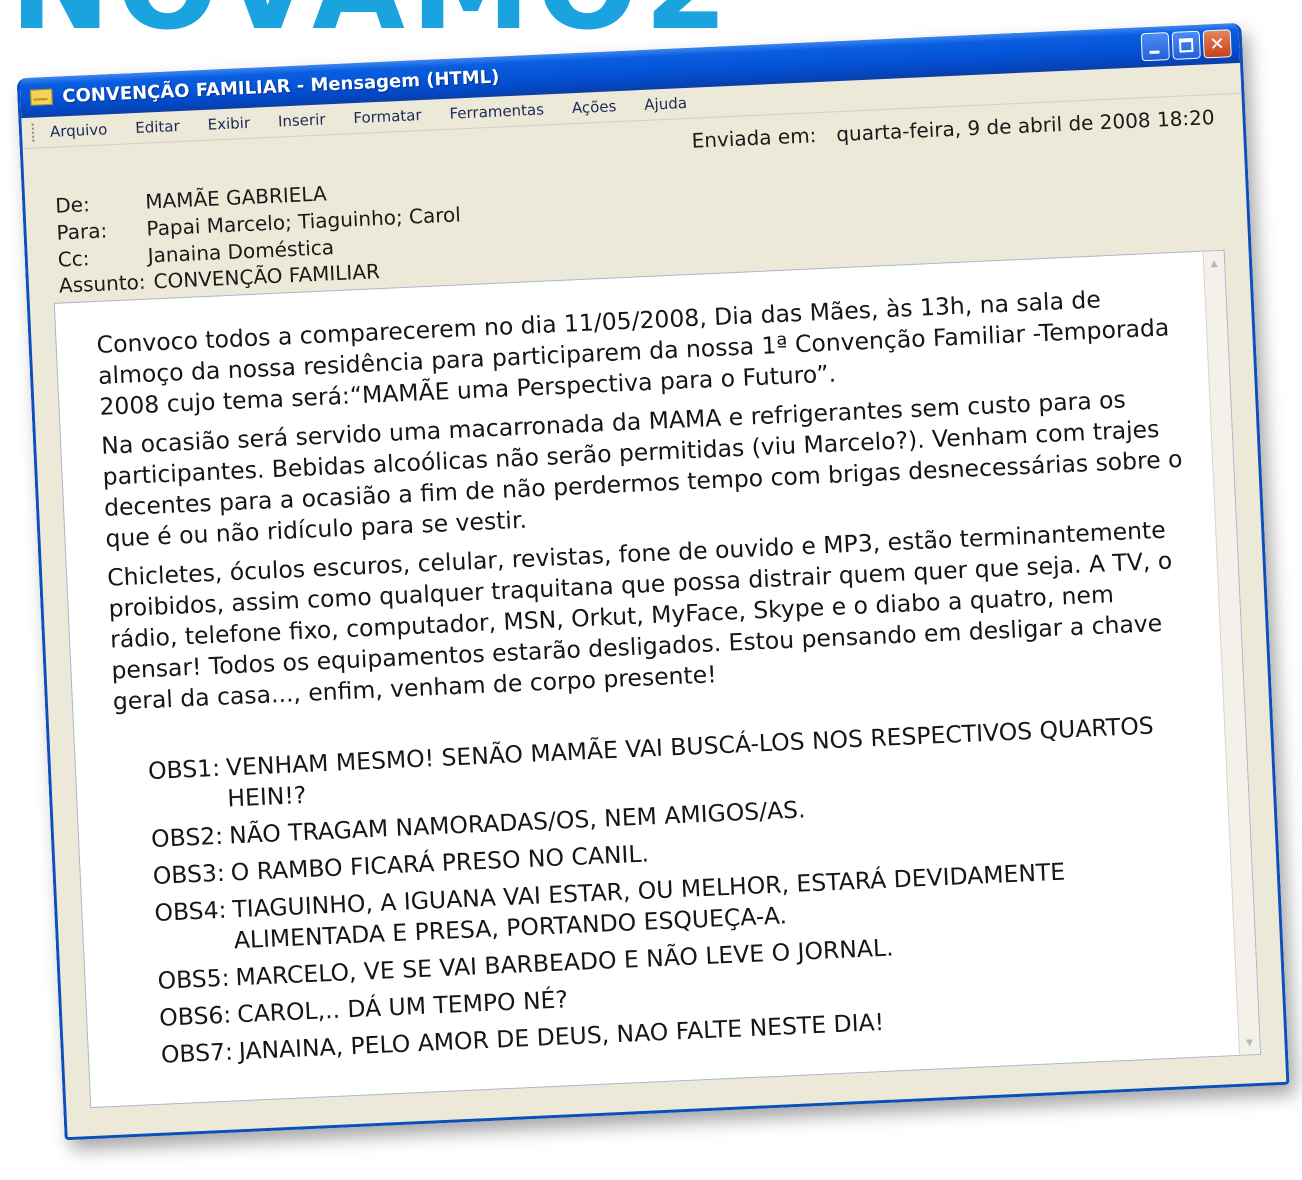 This screenshot has height=1180, width=1302. Describe the element at coordinates (693, 1087) in the screenshot. I see `closing-line: UFA!! BEIJOS DA MAMÃE.` at that location.